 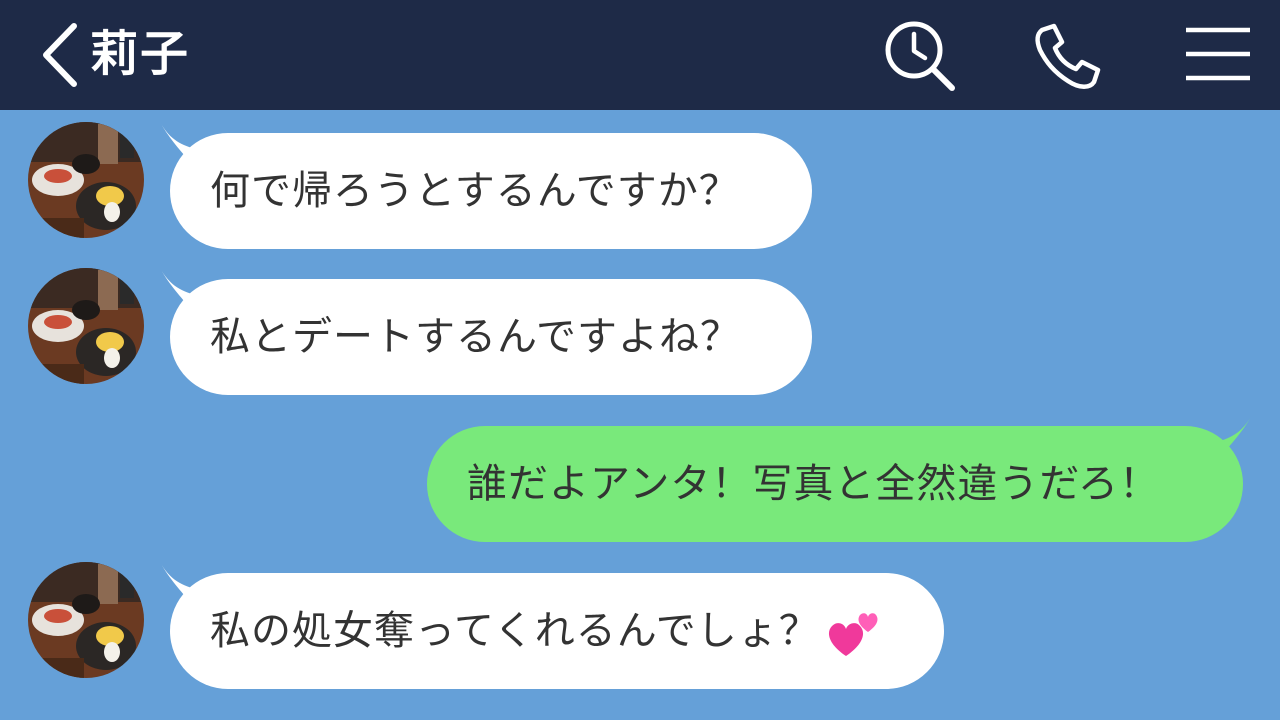 I want to click on message-text: 私の処女奪ってくれるんでしょ？, so click(x=515, y=631).